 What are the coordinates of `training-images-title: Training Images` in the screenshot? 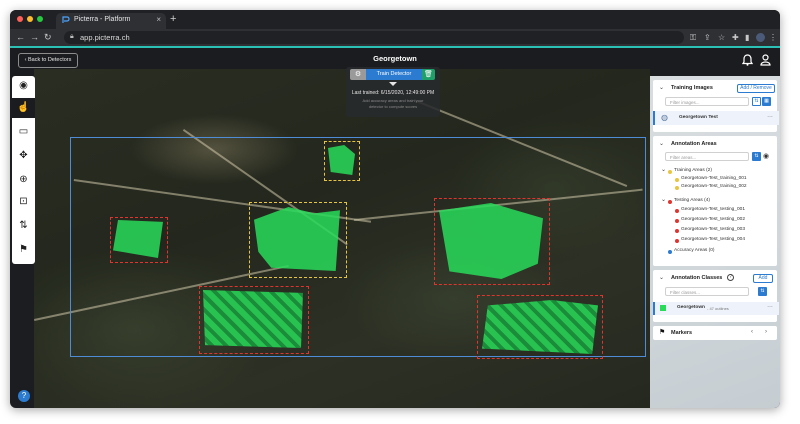 It's located at (692, 88).